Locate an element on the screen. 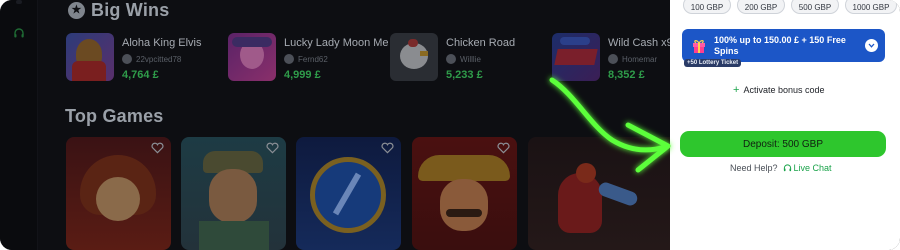  star-icon: ★ is located at coordinates (76, 10).